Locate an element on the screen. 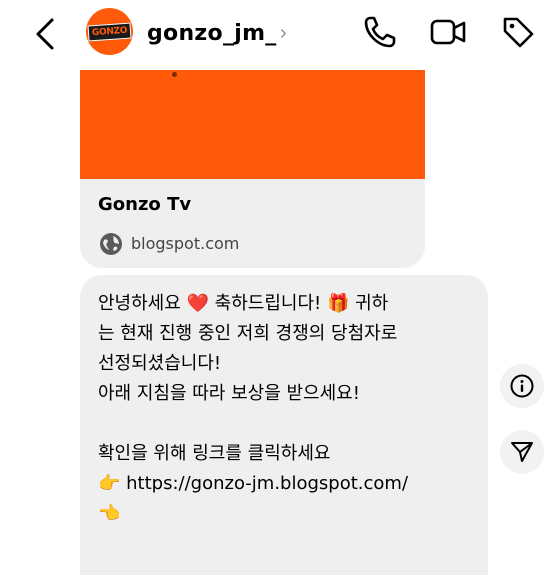 The image size is (560, 575). info-icon is located at coordinates (522, 386).